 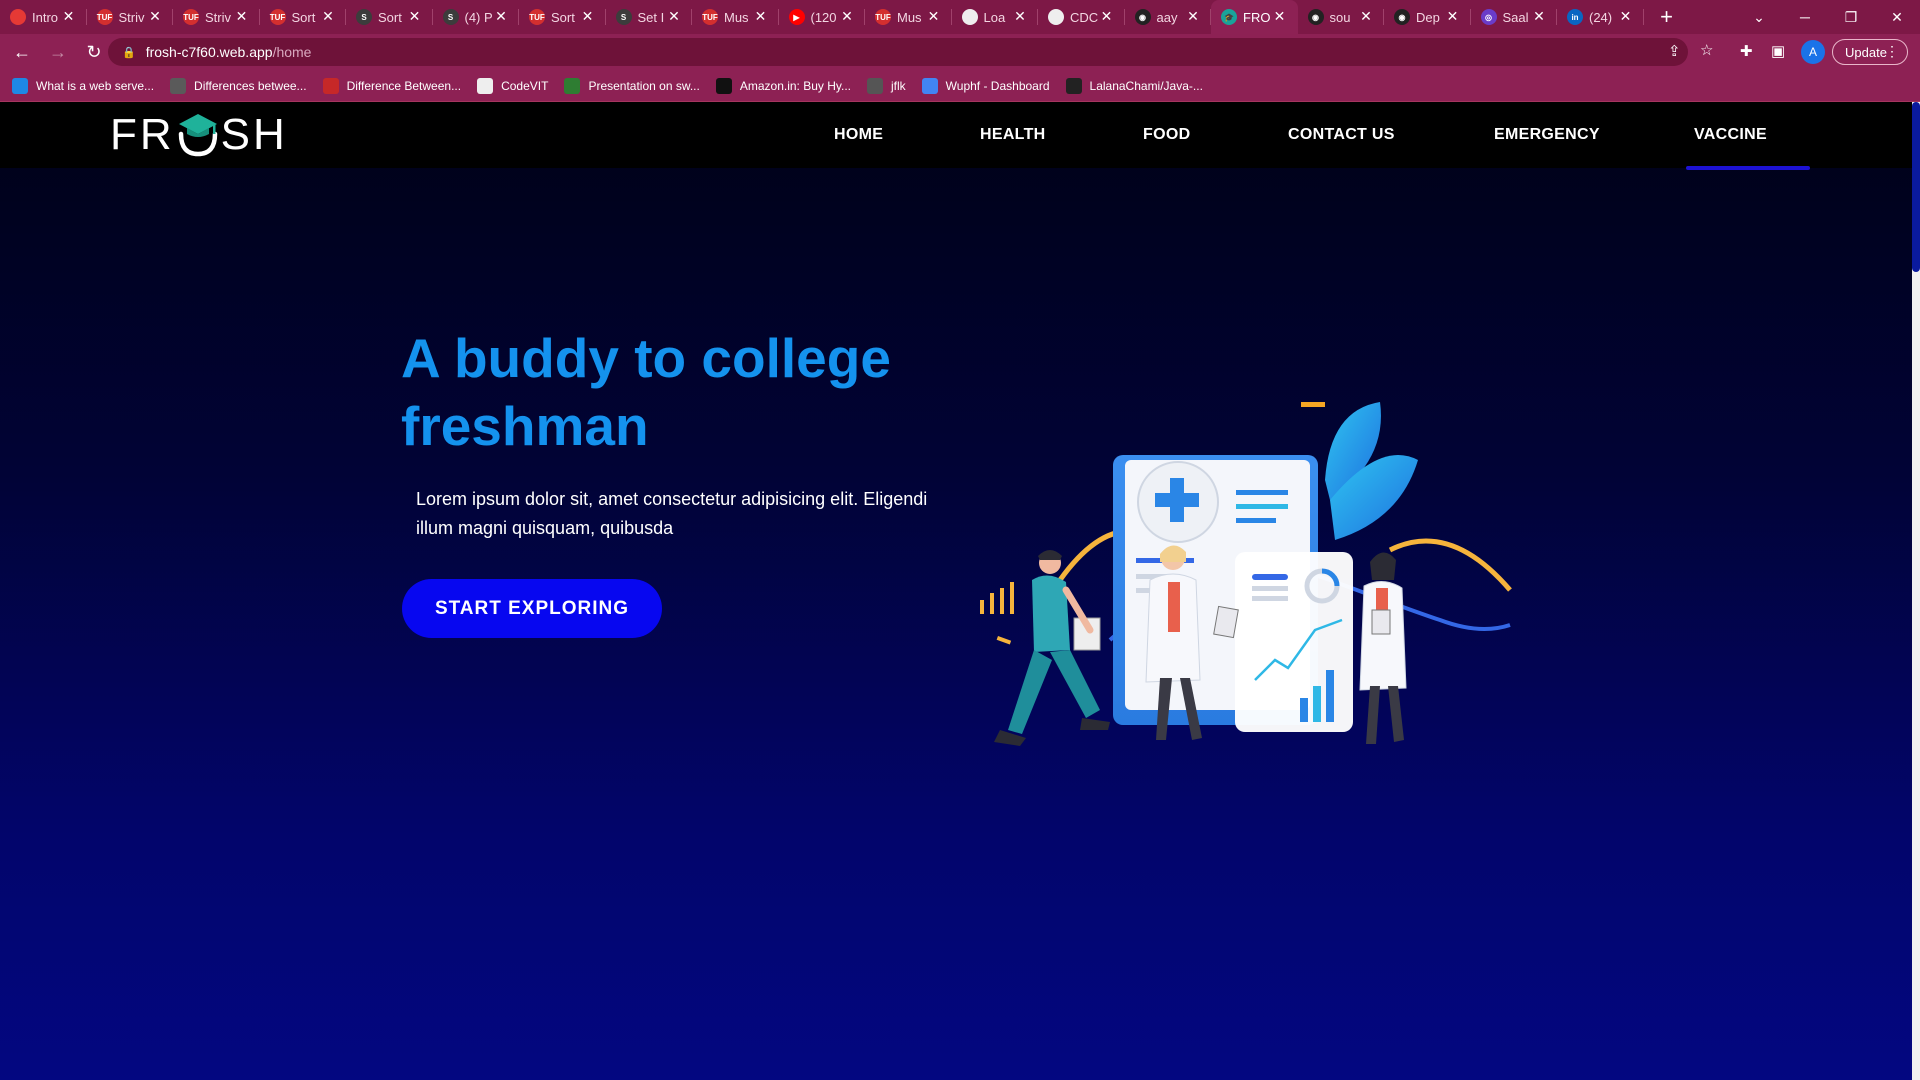 I want to click on browser-tab: S Sort ✕, so click(x=389, y=17).